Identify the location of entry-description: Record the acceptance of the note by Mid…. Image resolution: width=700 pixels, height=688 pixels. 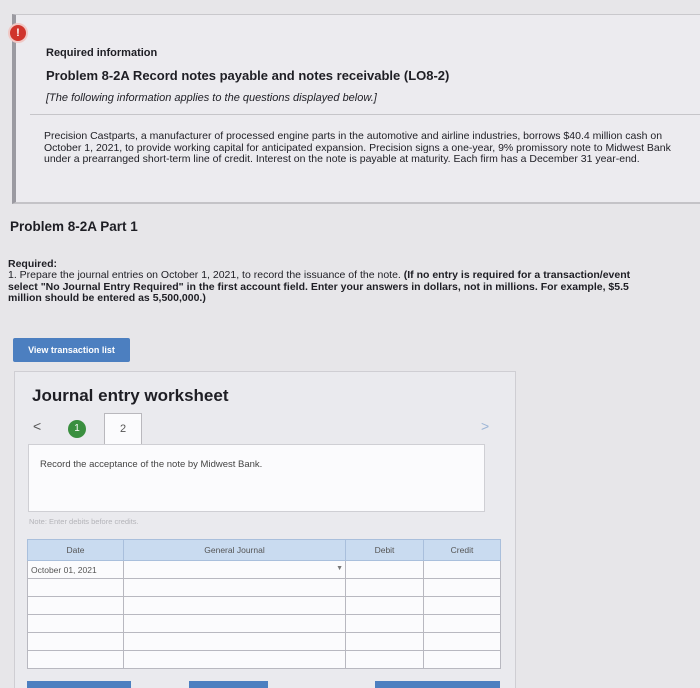
(151, 464).